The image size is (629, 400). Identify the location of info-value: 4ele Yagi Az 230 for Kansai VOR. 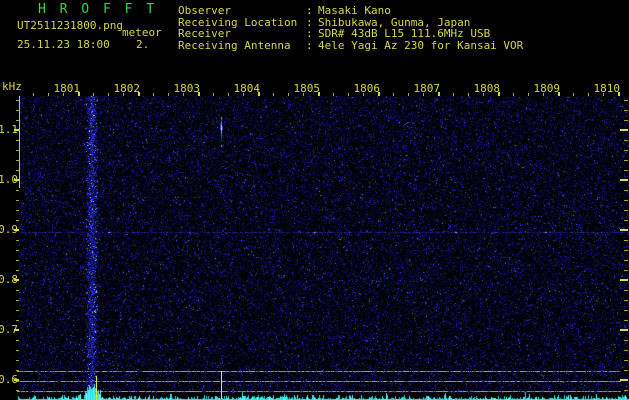
(421, 45).